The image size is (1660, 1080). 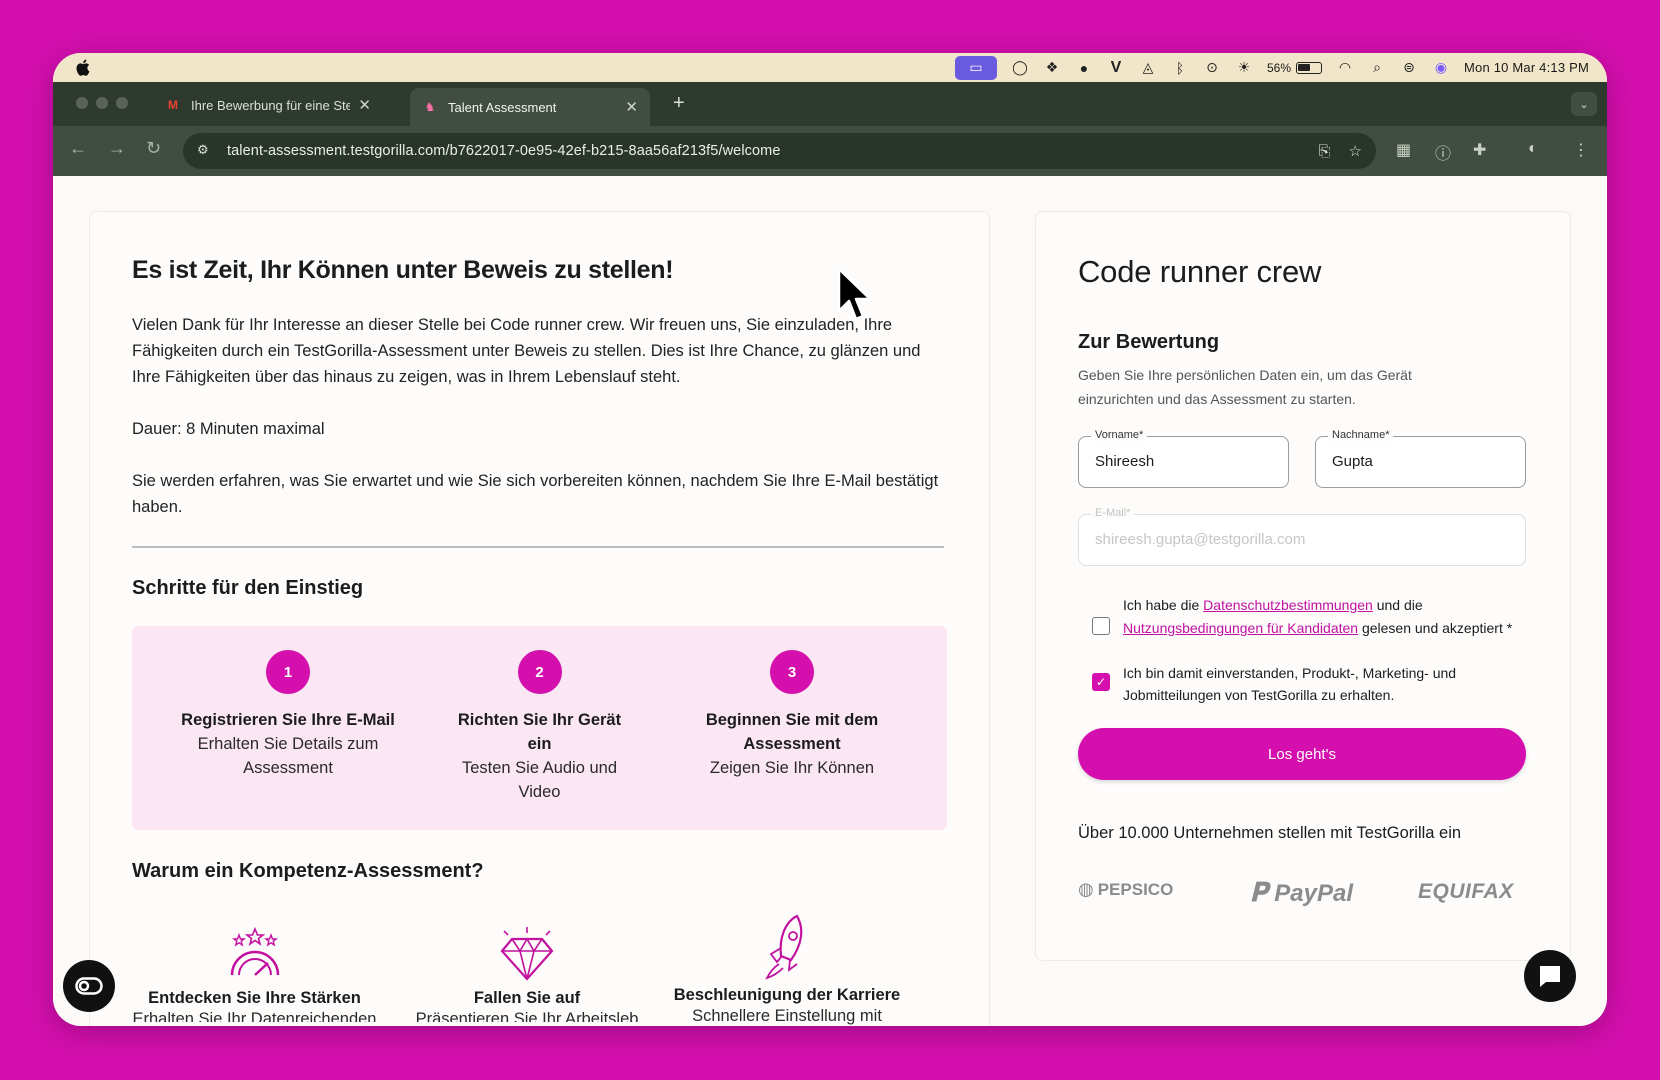 What do you see at coordinates (539, 672) in the screenshot?
I see `step-number: 2` at bounding box center [539, 672].